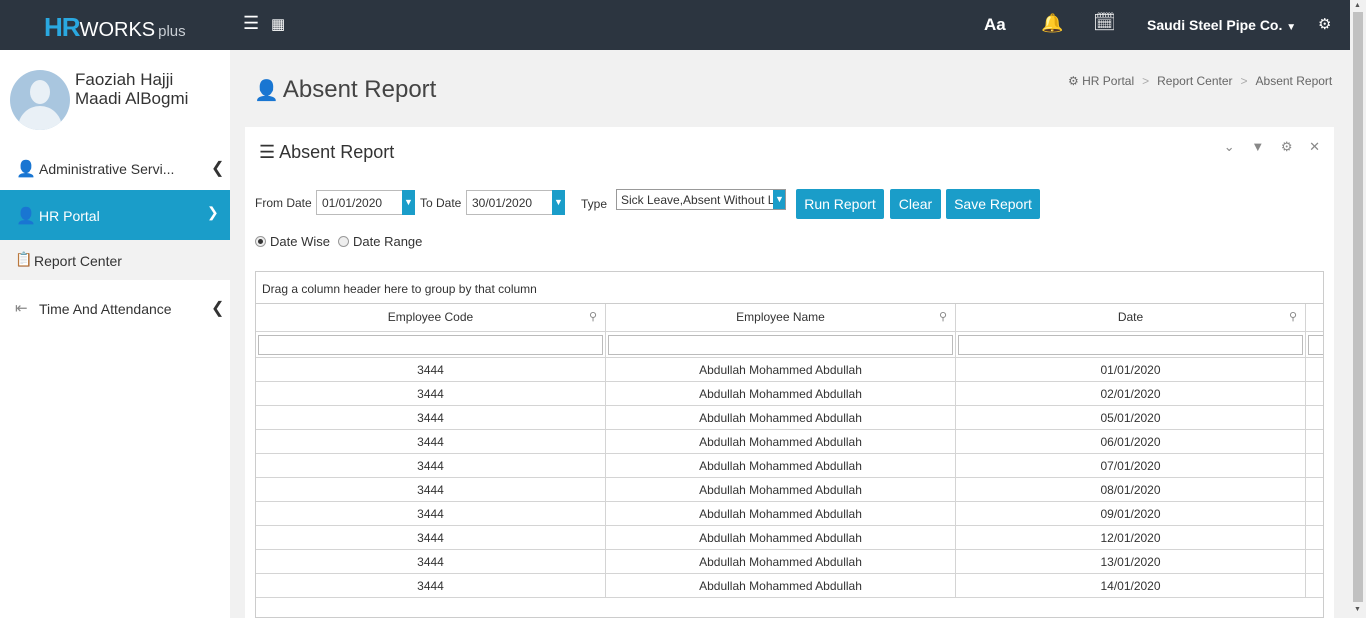 The width and height of the screenshot is (1366, 618). What do you see at coordinates (993, 204) in the screenshot?
I see `save-report-button: Save Report` at bounding box center [993, 204].